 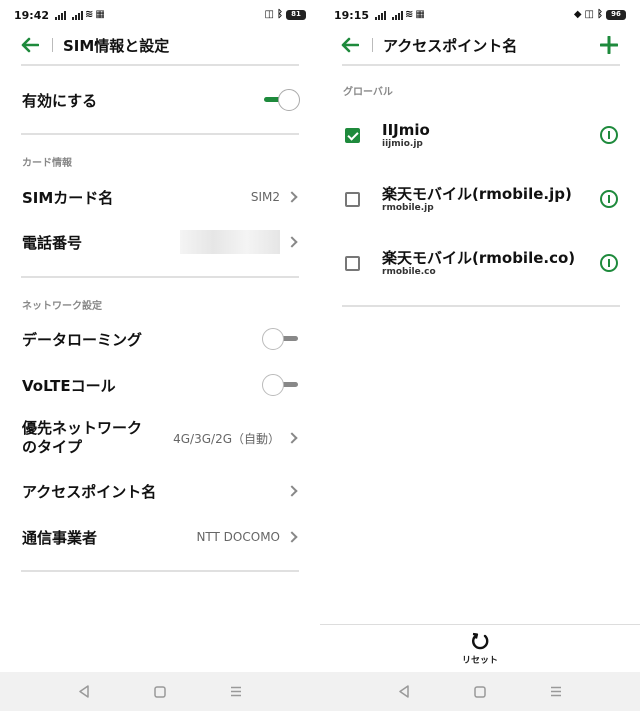 I want to click on volte-label: VoLTEコール, so click(x=69, y=385).